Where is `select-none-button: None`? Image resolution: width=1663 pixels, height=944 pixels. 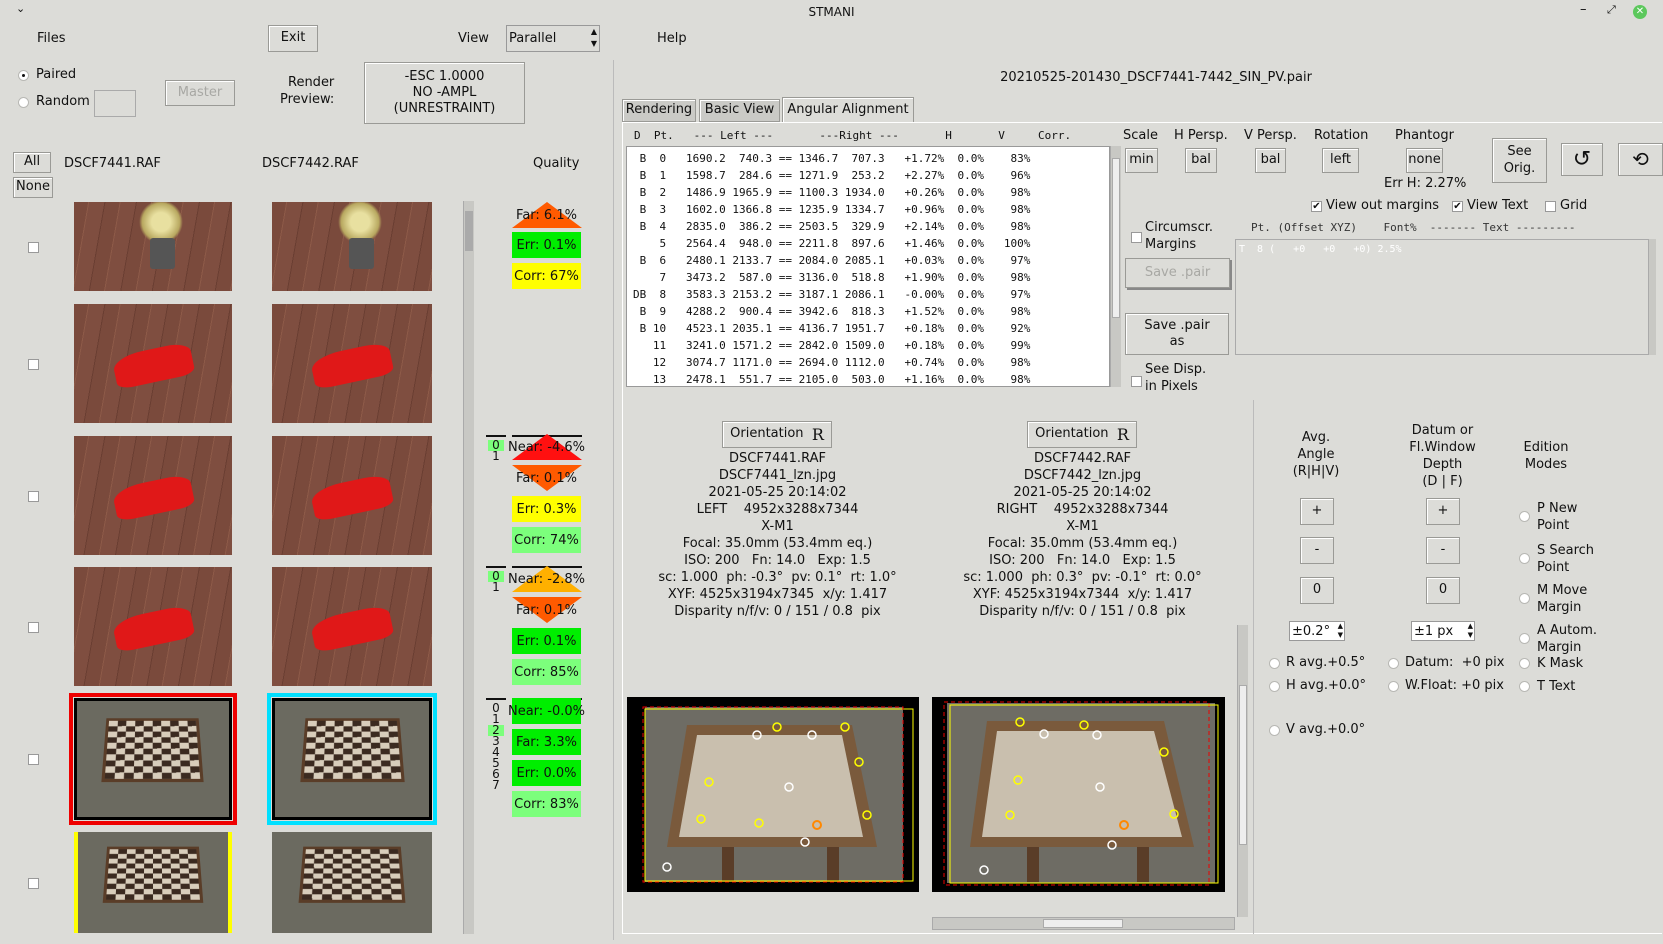
select-none-button: None is located at coordinates (33, 187).